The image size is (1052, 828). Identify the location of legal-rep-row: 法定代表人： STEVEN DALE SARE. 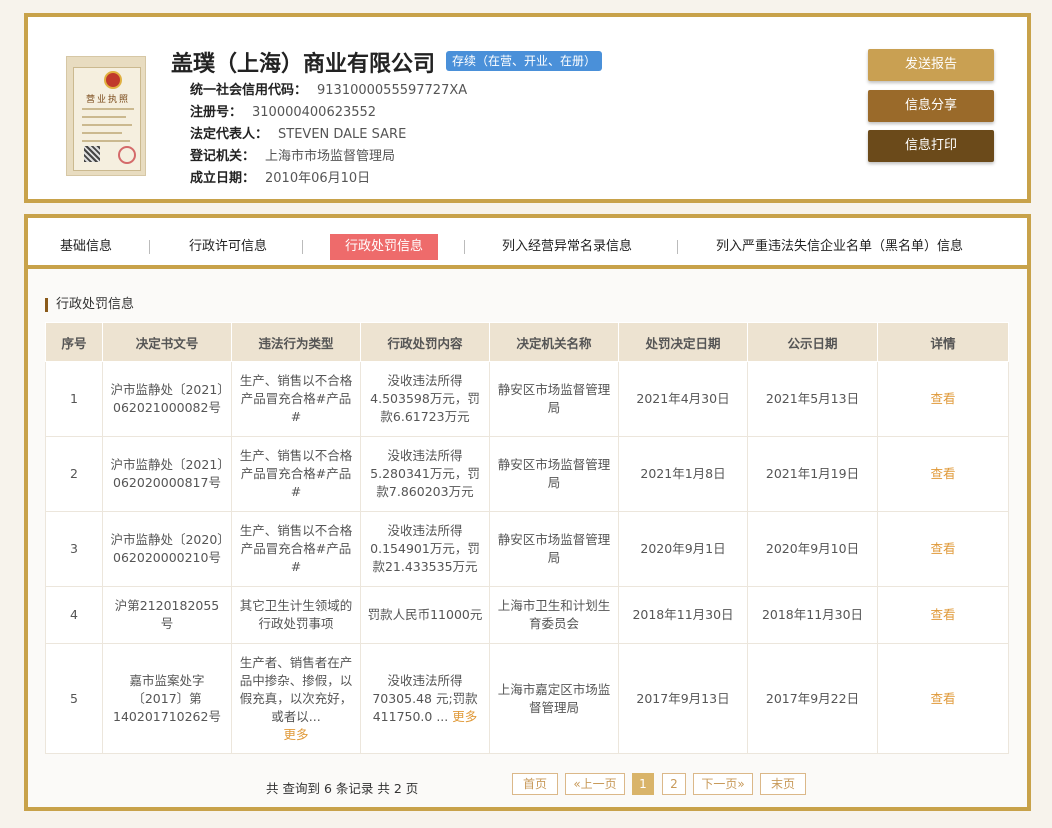
(298, 132).